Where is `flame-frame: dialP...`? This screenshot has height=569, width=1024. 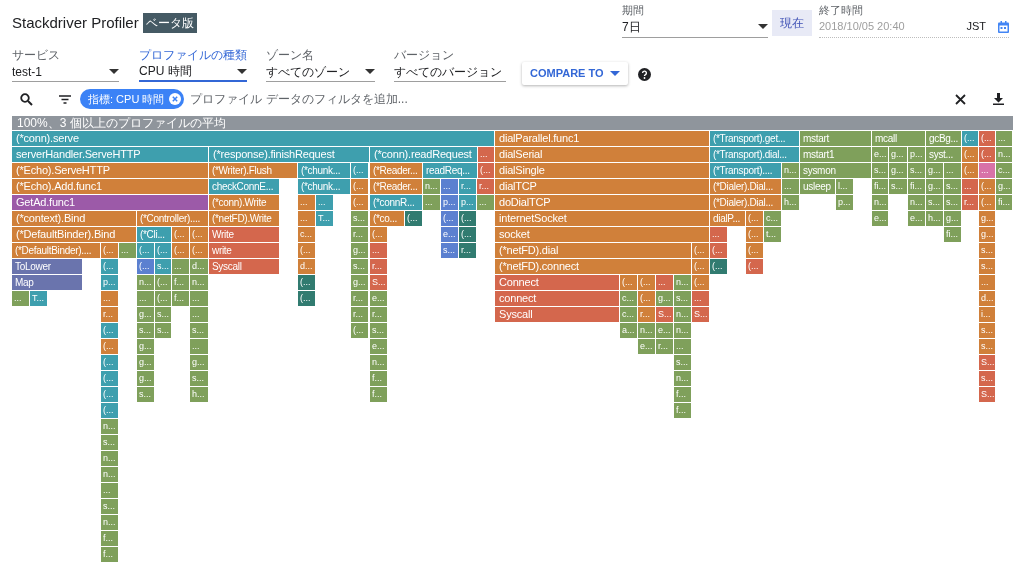
flame-frame: dialP... is located at coordinates (727, 218).